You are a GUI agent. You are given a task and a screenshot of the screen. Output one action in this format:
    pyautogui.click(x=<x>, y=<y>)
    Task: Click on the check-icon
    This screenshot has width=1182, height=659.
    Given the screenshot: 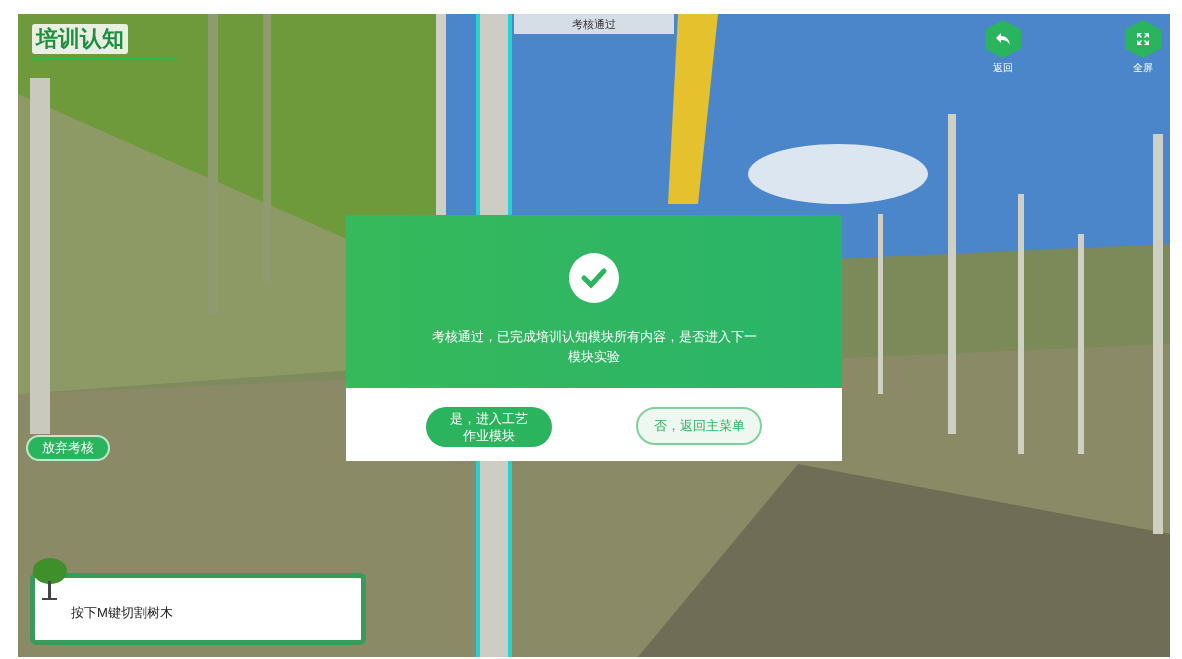 What is the action you would take?
    pyautogui.click(x=594, y=278)
    